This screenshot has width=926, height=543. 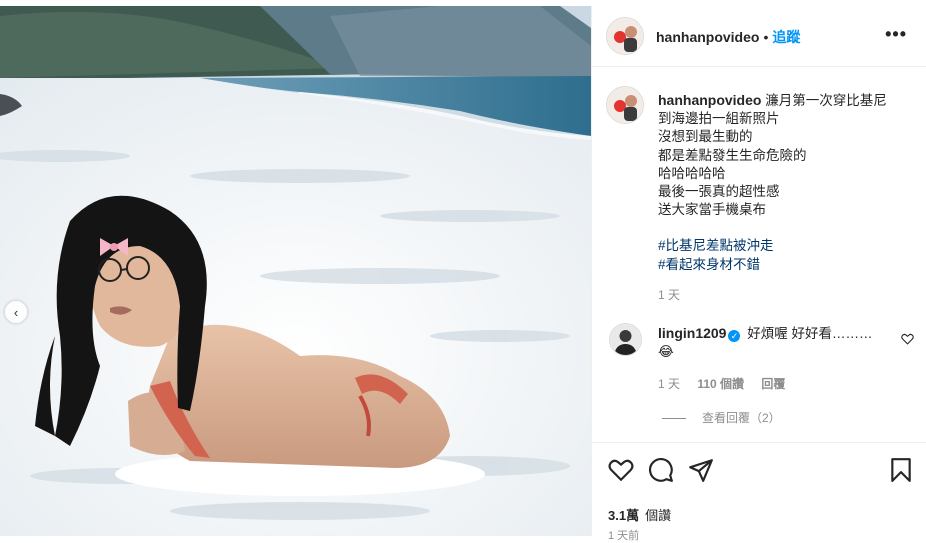 What do you see at coordinates (712, 210) in the screenshot?
I see `caption-text-line: 送大家當手機桌布` at bounding box center [712, 210].